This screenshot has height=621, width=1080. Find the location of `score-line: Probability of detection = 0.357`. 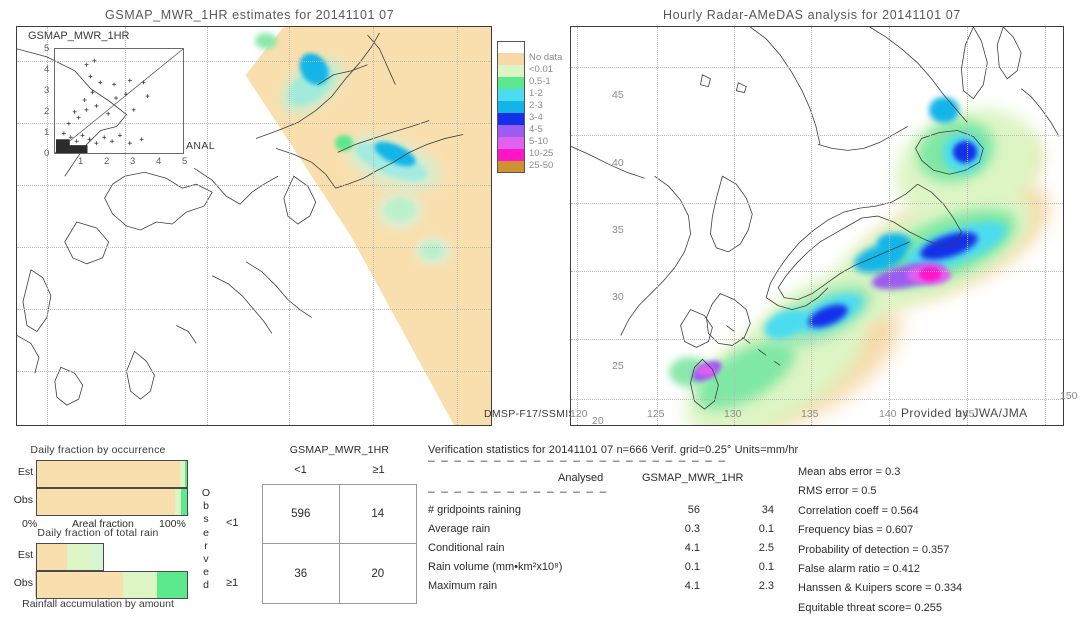

score-line: Probability of detection = 0.357 is located at coordinates (874, 549).